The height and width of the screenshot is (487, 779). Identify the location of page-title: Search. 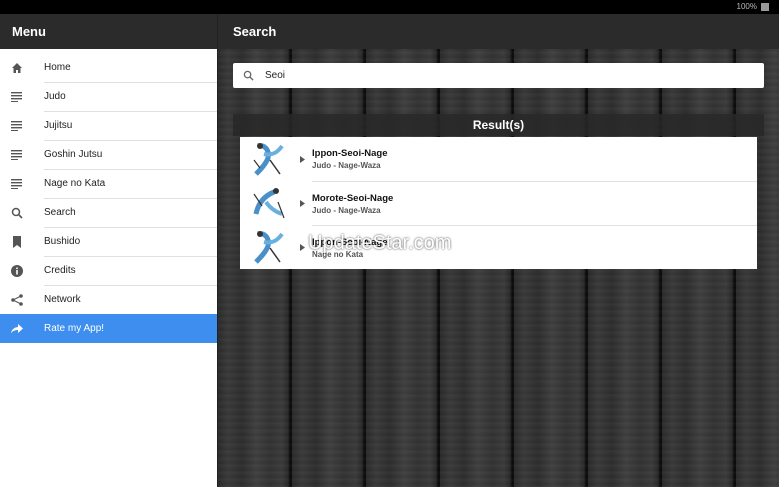
(498, 31).